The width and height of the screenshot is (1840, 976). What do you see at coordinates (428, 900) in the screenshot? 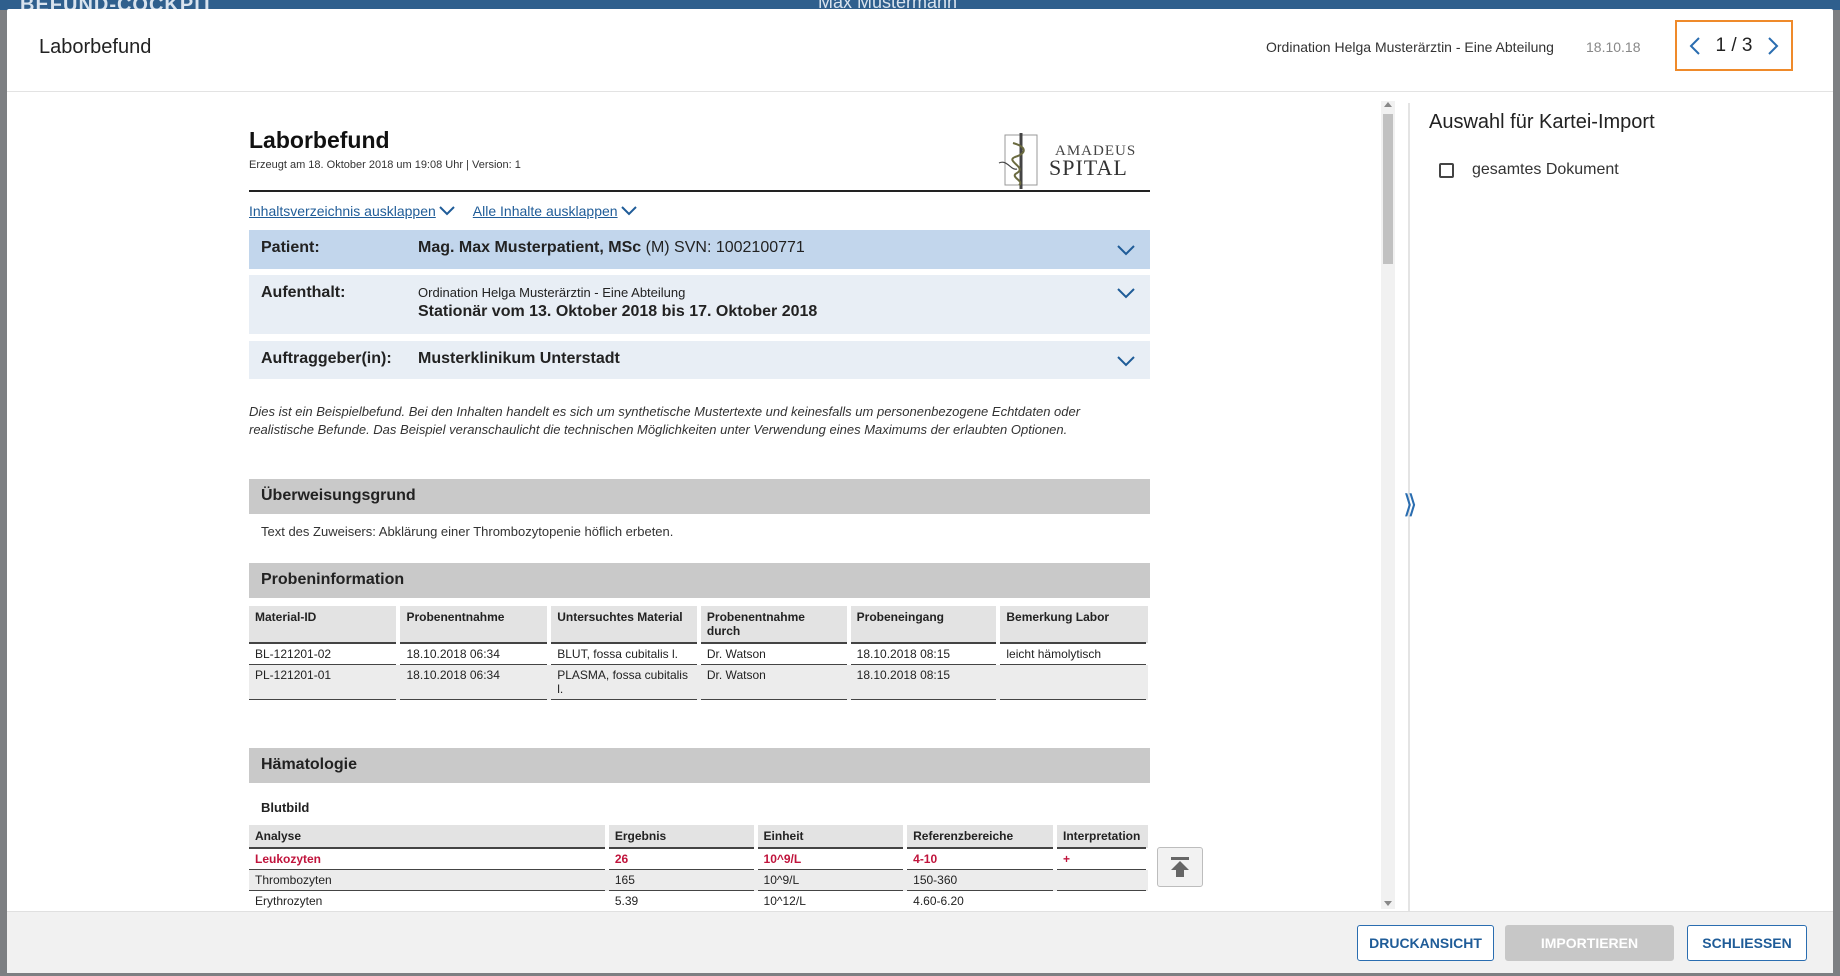
I see `table-cell: Erythrozyten` at bounding box center [428, 900].